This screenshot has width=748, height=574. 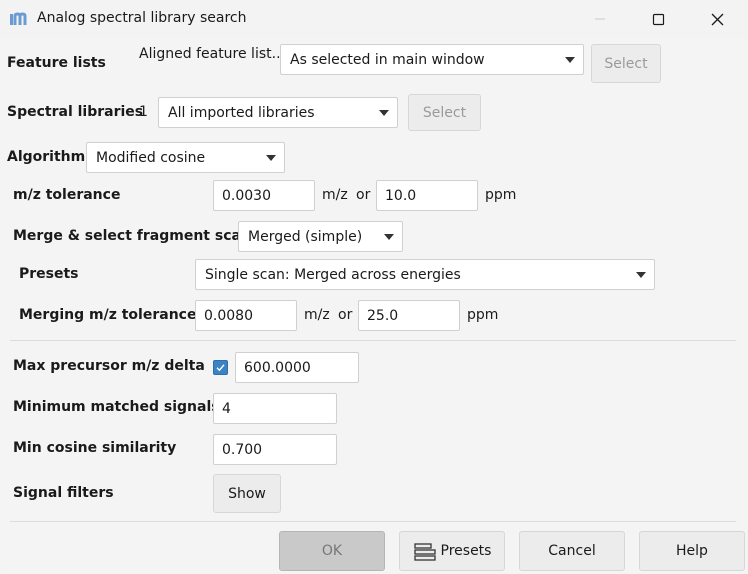 I want to click on presets-button-label: Presets, so click(x=466, y=551).